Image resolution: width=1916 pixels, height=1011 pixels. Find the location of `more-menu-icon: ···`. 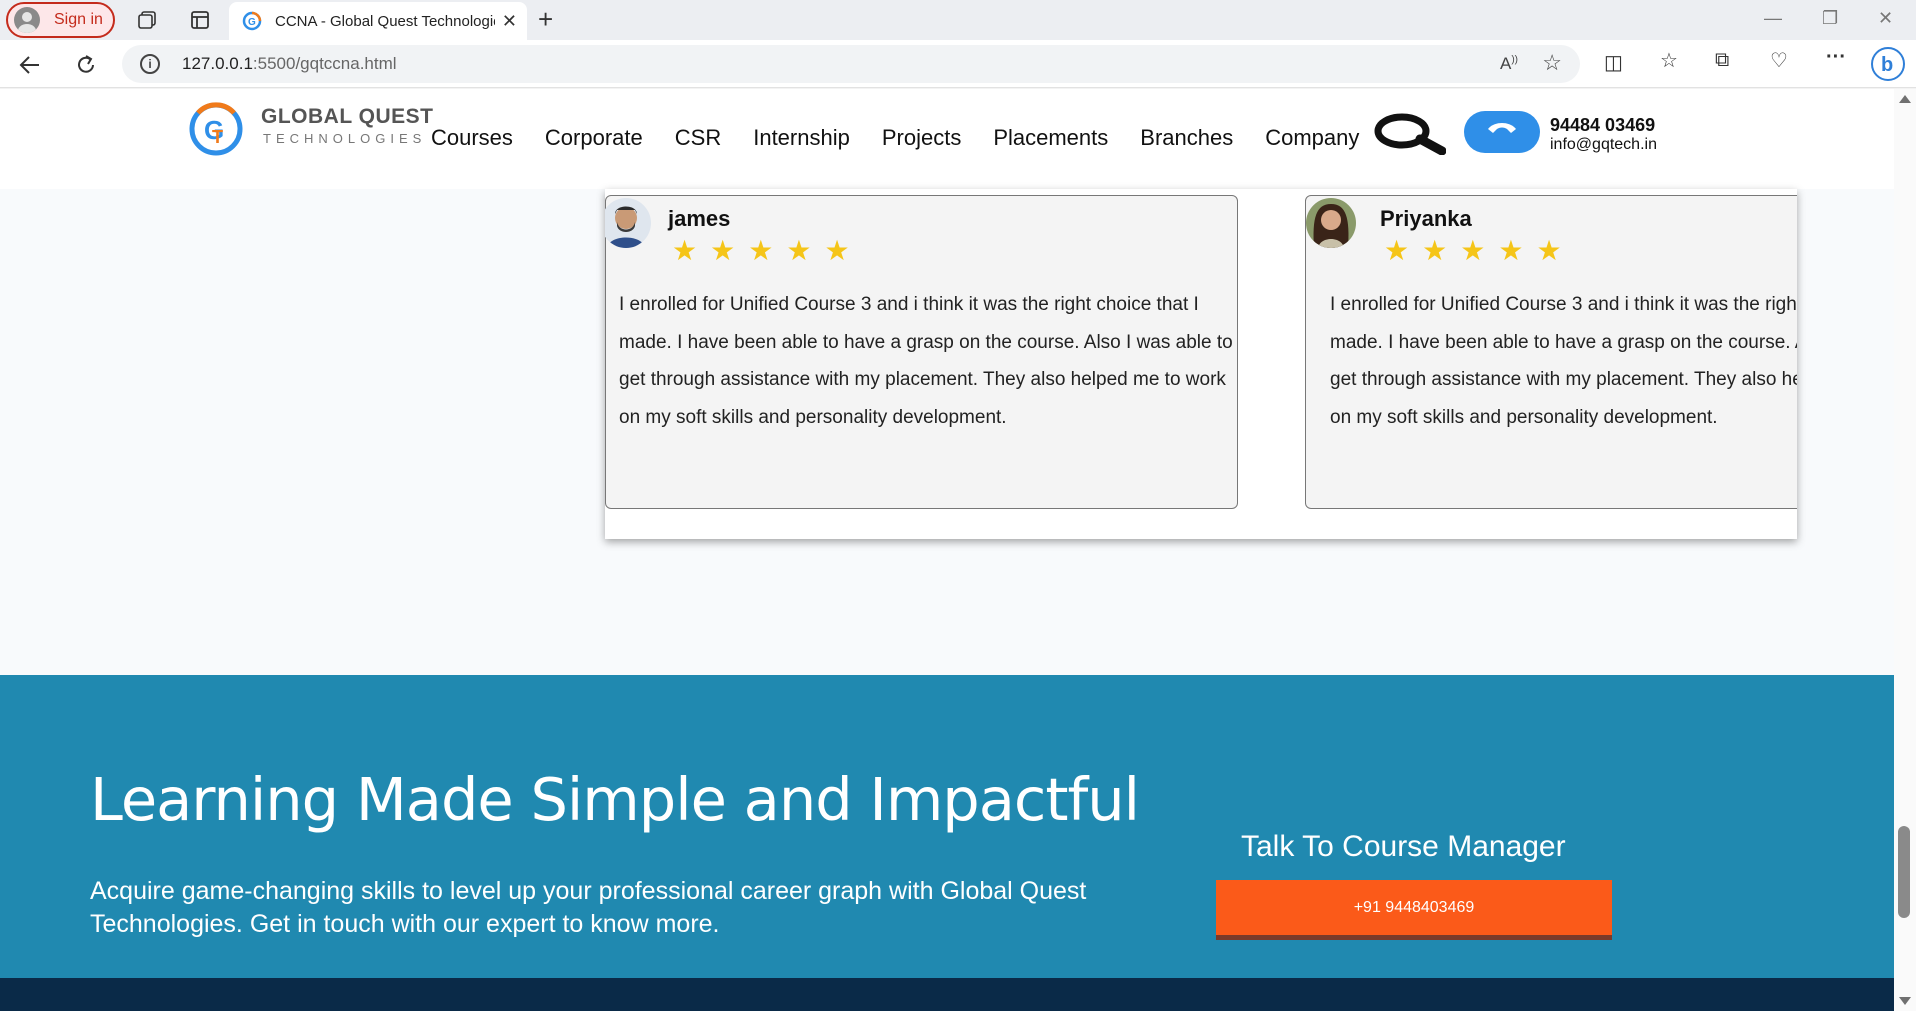

more-menu-icon: ··· is located at coordinates (1836, 57).